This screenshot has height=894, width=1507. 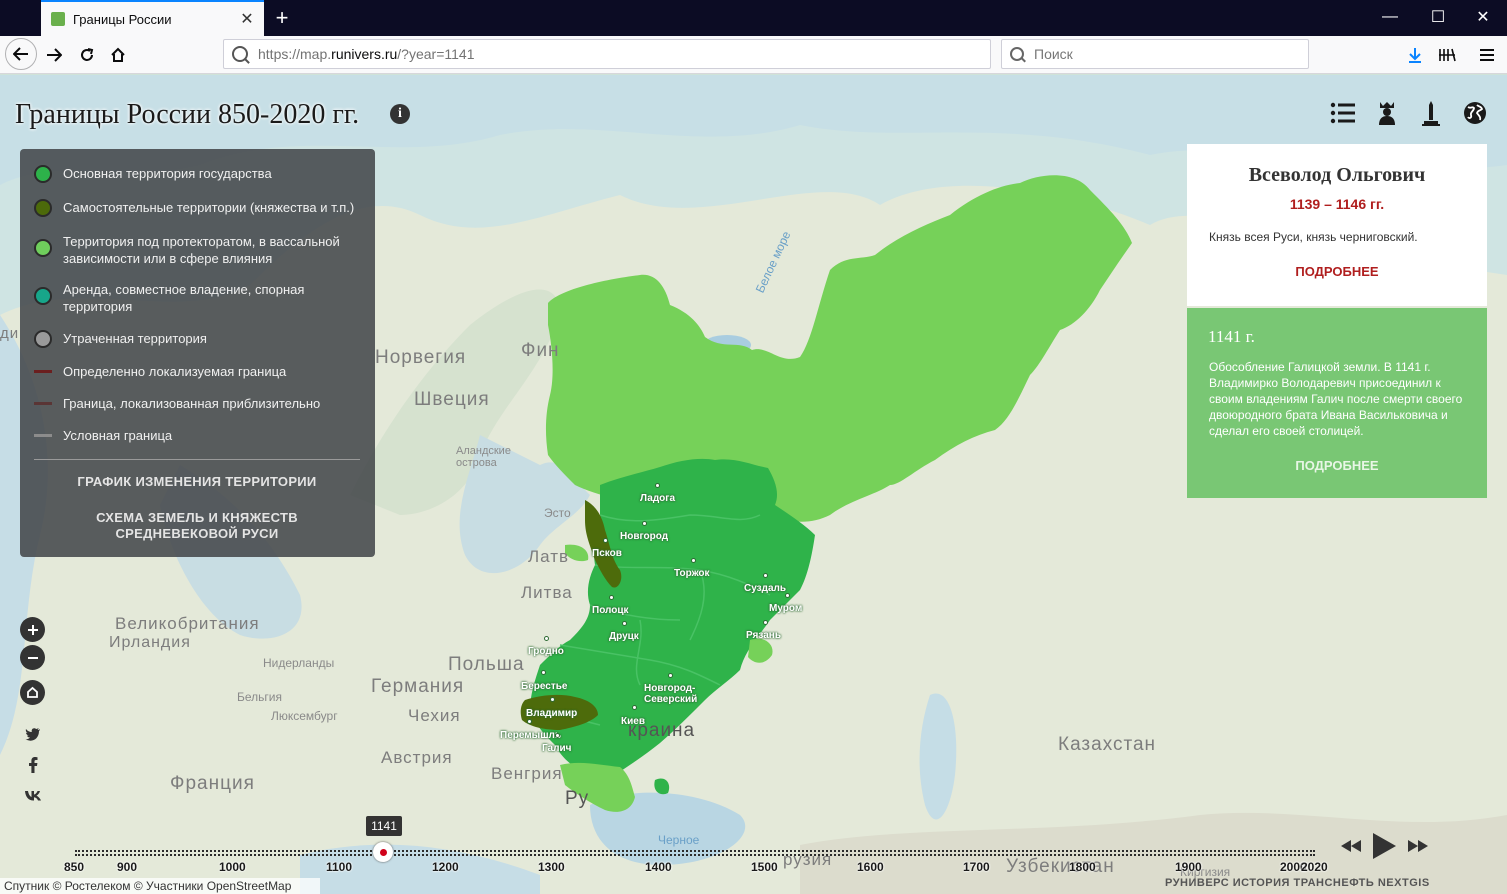 What do you see at coordinates (763, 635) in the screenshot?
I see `city-label: Рязань` at bounding box center [763, 635].